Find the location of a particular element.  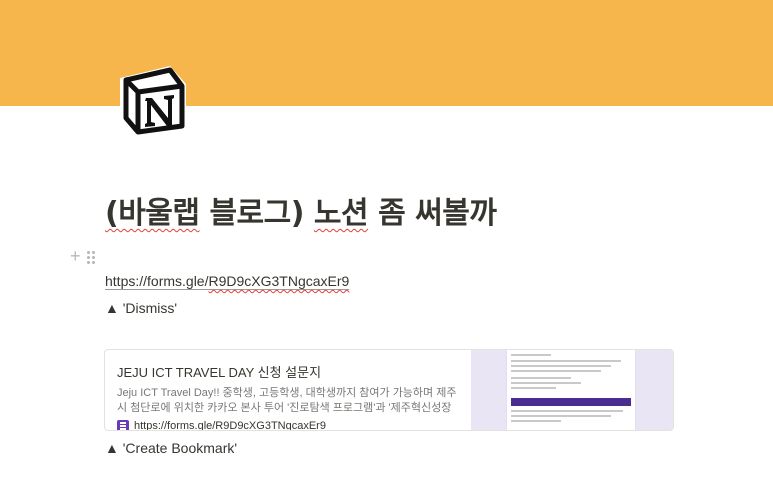

bookmark-url-row: https://forms.gle/R9D9cXG3TNgcaxEr9 is located at coordinates (287, 425).